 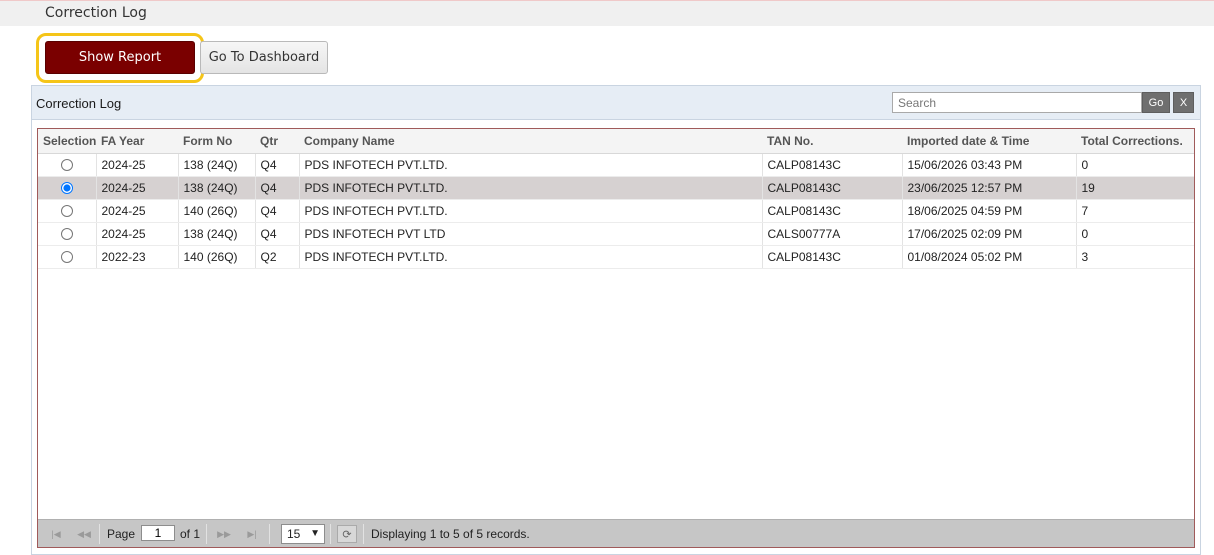 What do you see at coordinates (277, 257) in the screenshot?
I see `cell-qtr: Q2` at bounding box center [277, 257].